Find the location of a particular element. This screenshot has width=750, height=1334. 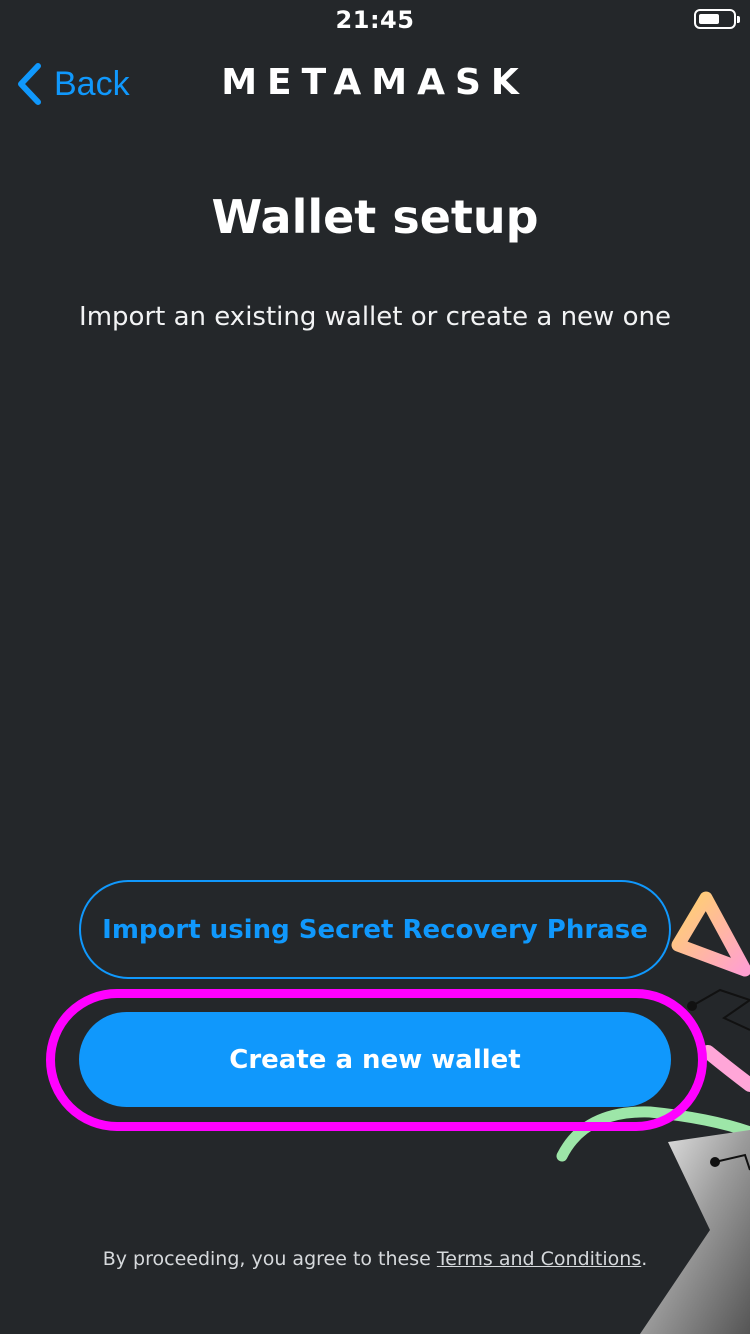

app-logo: METAMASK is located at coordinates (375, 82).